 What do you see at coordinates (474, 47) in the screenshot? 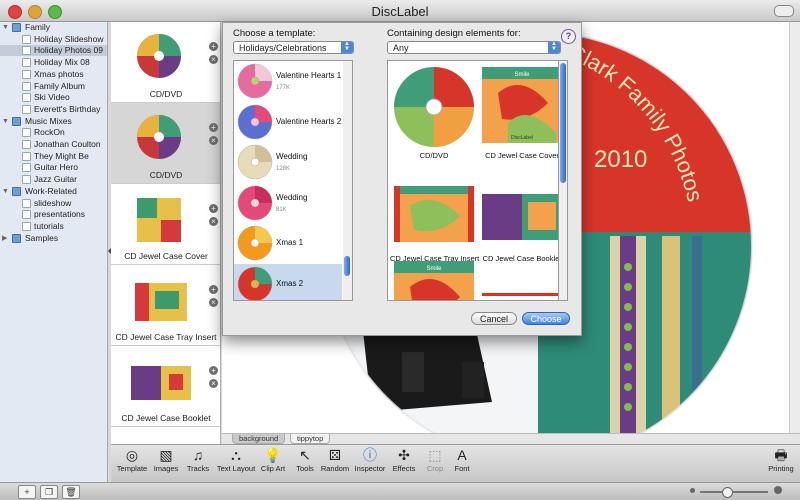
I see `design-elements-popup: Any ▲ ▼` at bounding box center [474, 47].